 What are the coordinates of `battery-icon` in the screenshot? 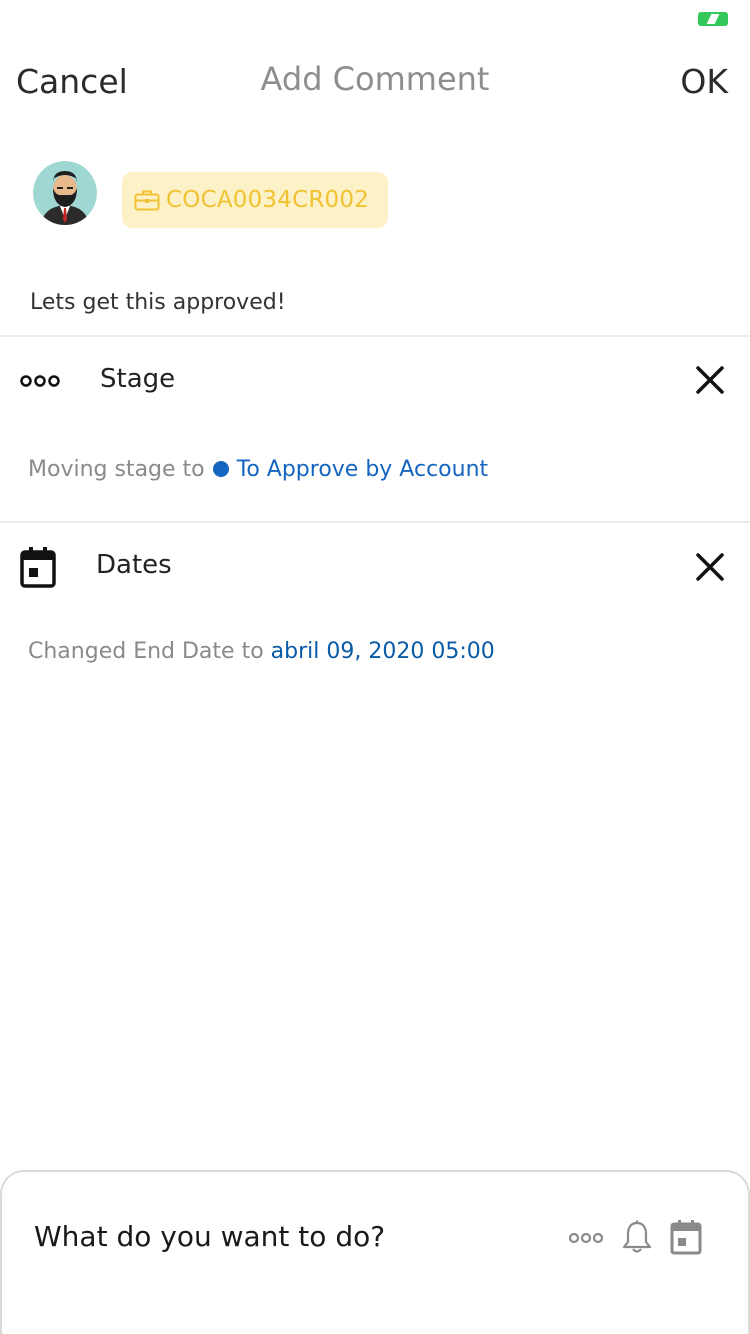 It's located at (713, 19).